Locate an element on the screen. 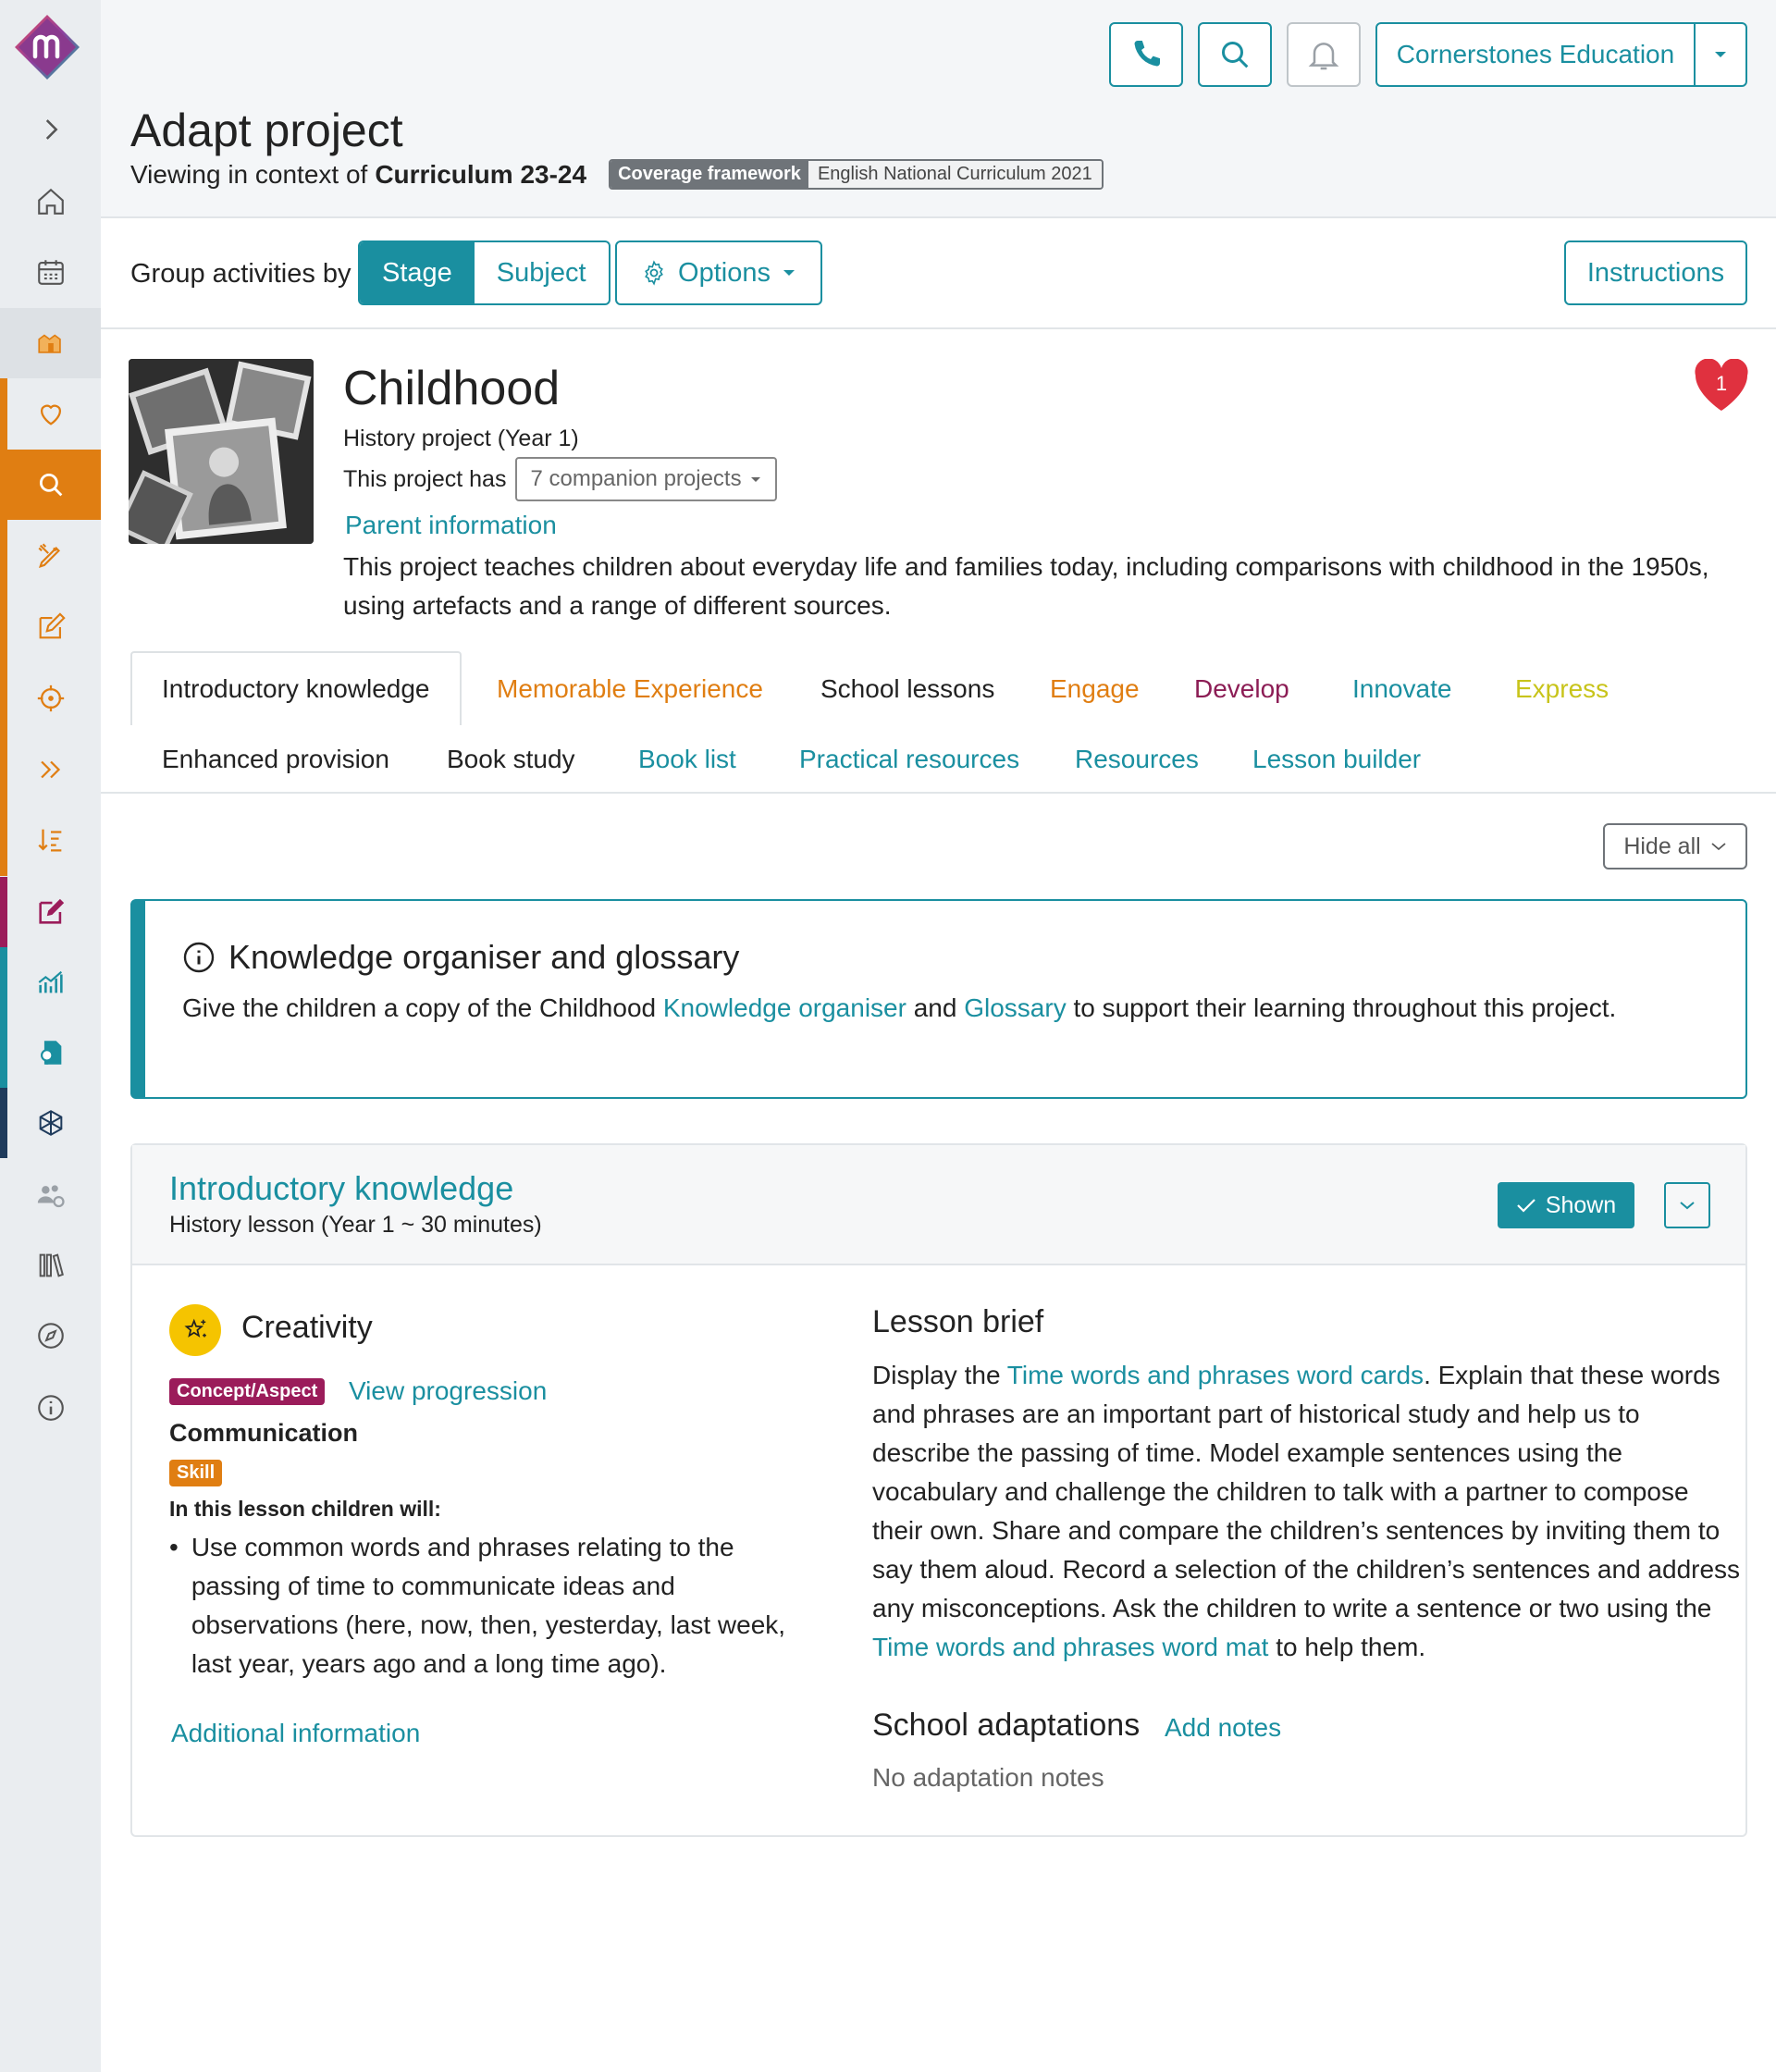 The image size is (1776, 2072). options-label: Options is located at coordinates (725, 273).